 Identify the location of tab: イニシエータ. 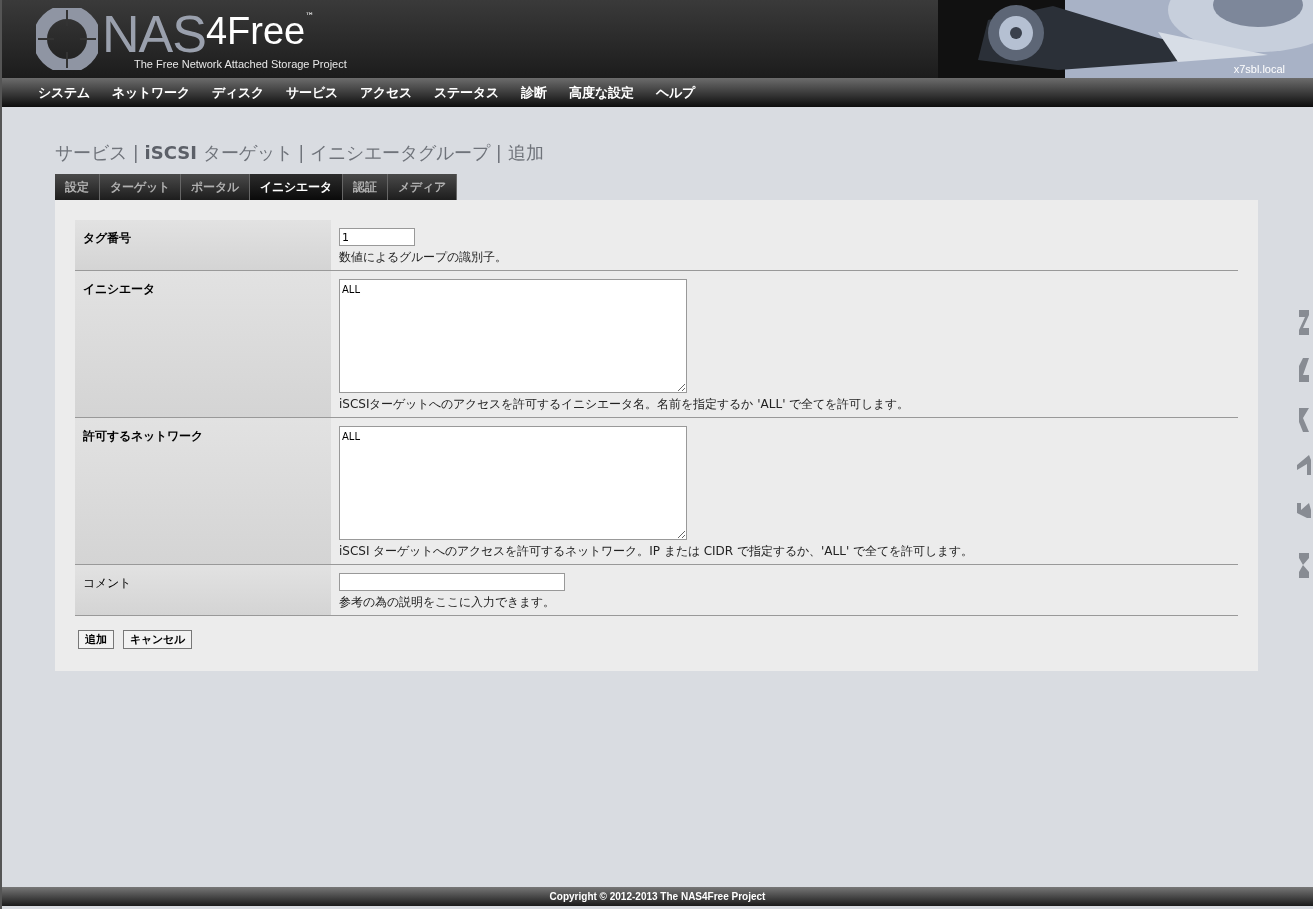
(296, 187).